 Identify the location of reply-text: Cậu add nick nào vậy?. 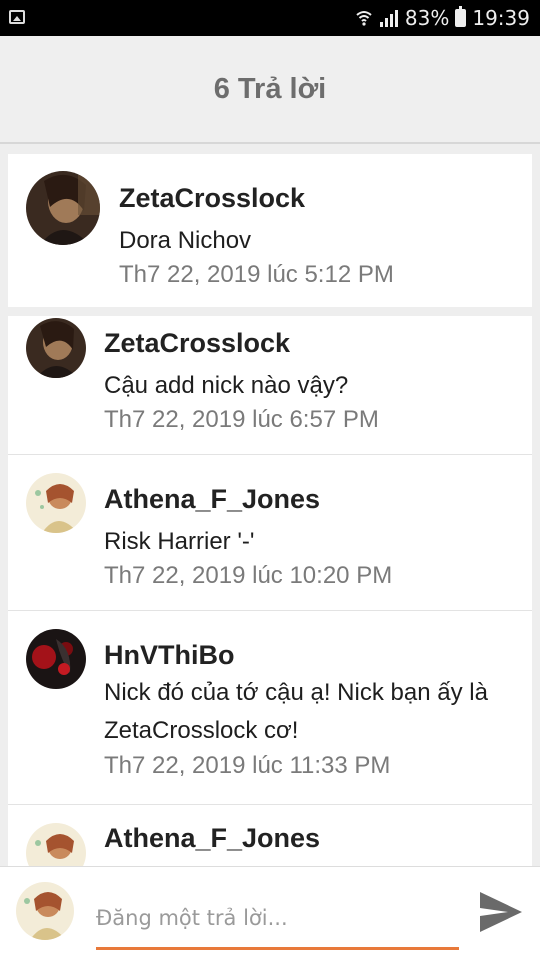
(226, 385).